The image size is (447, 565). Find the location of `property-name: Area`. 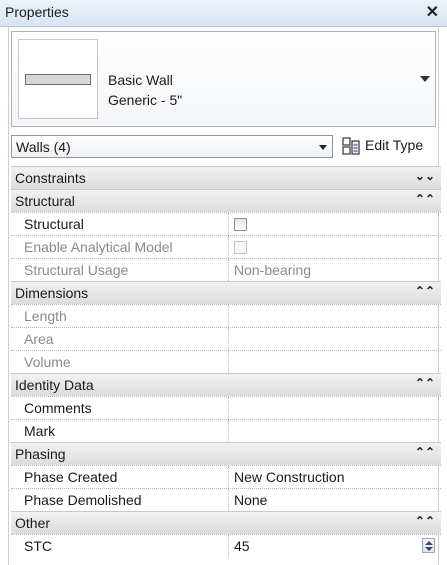

property-name: Area is located at coordinates (120, 339).